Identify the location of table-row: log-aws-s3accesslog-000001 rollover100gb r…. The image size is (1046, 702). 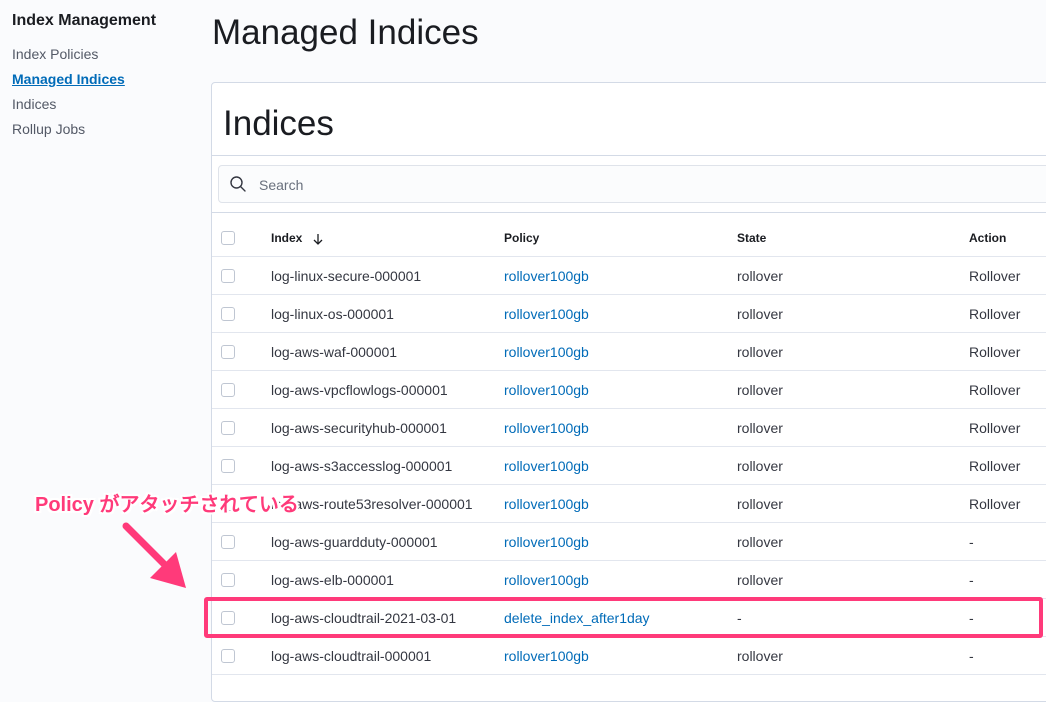
(629, 466).